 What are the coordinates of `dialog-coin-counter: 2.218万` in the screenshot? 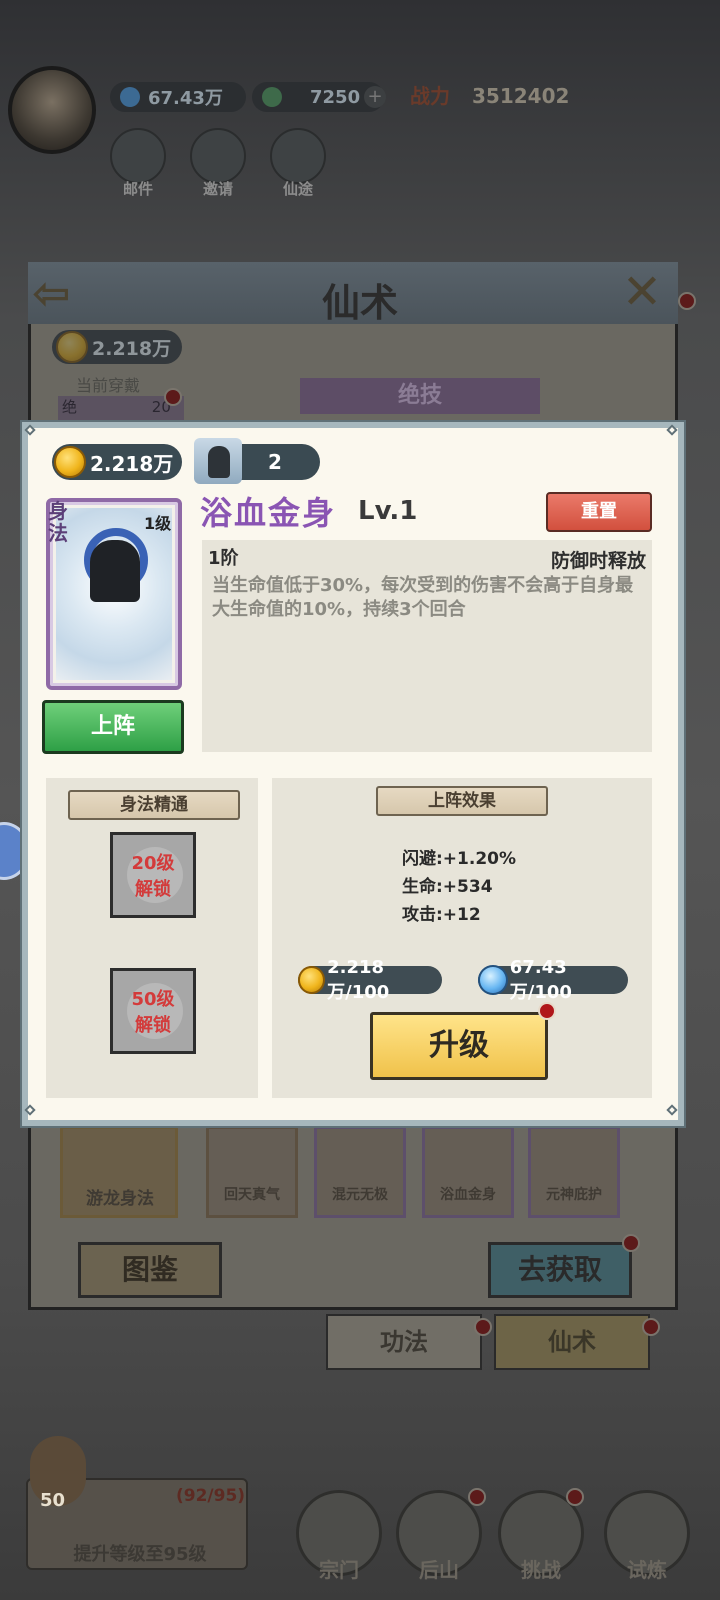 It's located at (117, 347).